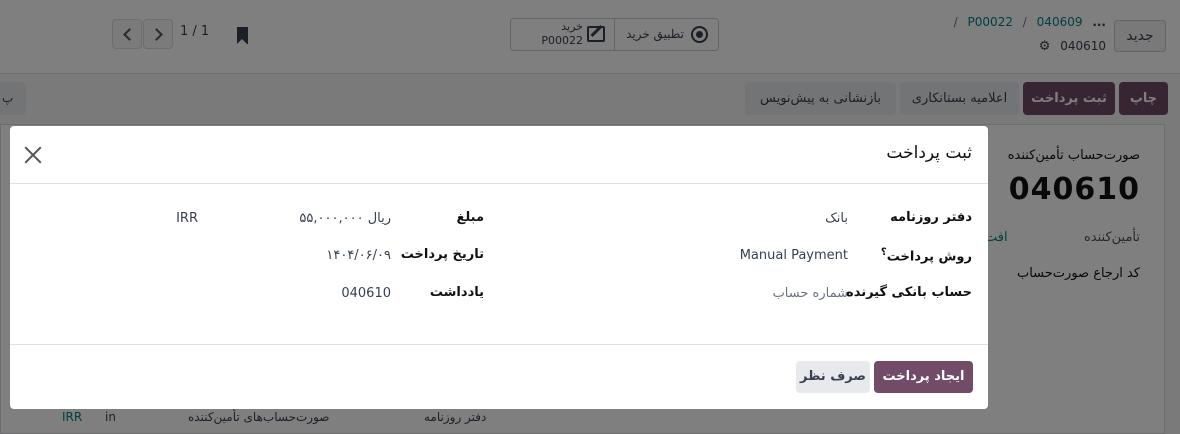 The height and width of the screenshot is (434, 1180). I want to click on dialog-title: ثبت پرداخت, so click(929, 153).